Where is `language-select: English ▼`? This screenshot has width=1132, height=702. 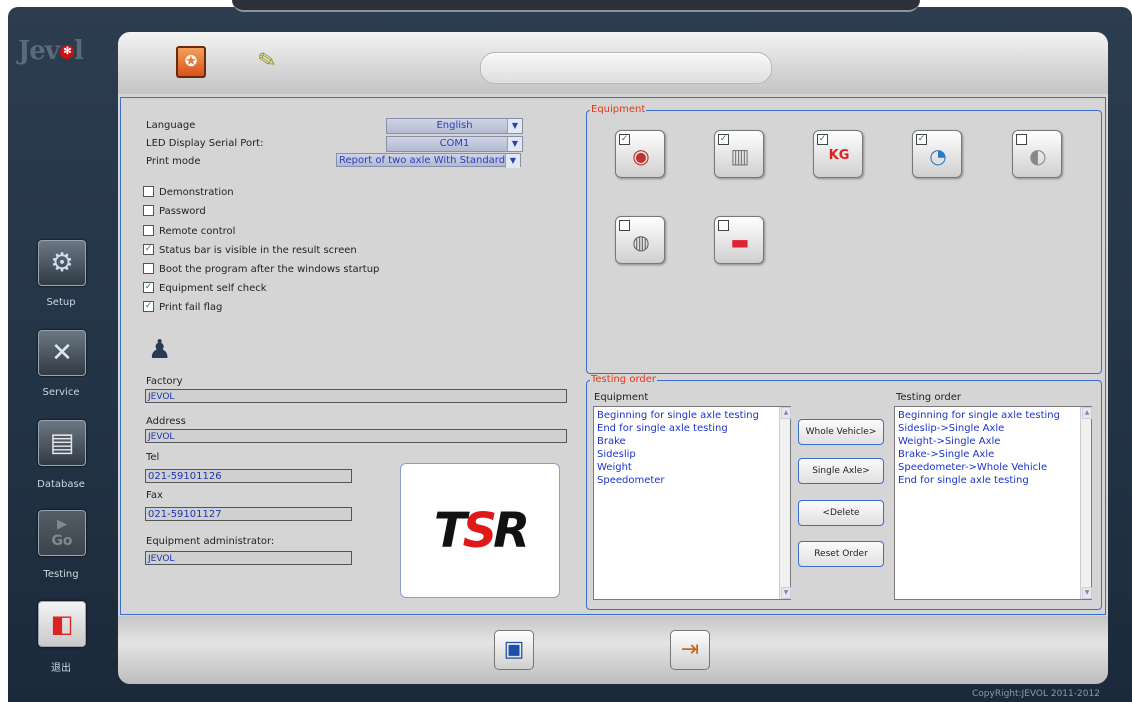
language-select: English ▼ is located at coordinates (454, 126).